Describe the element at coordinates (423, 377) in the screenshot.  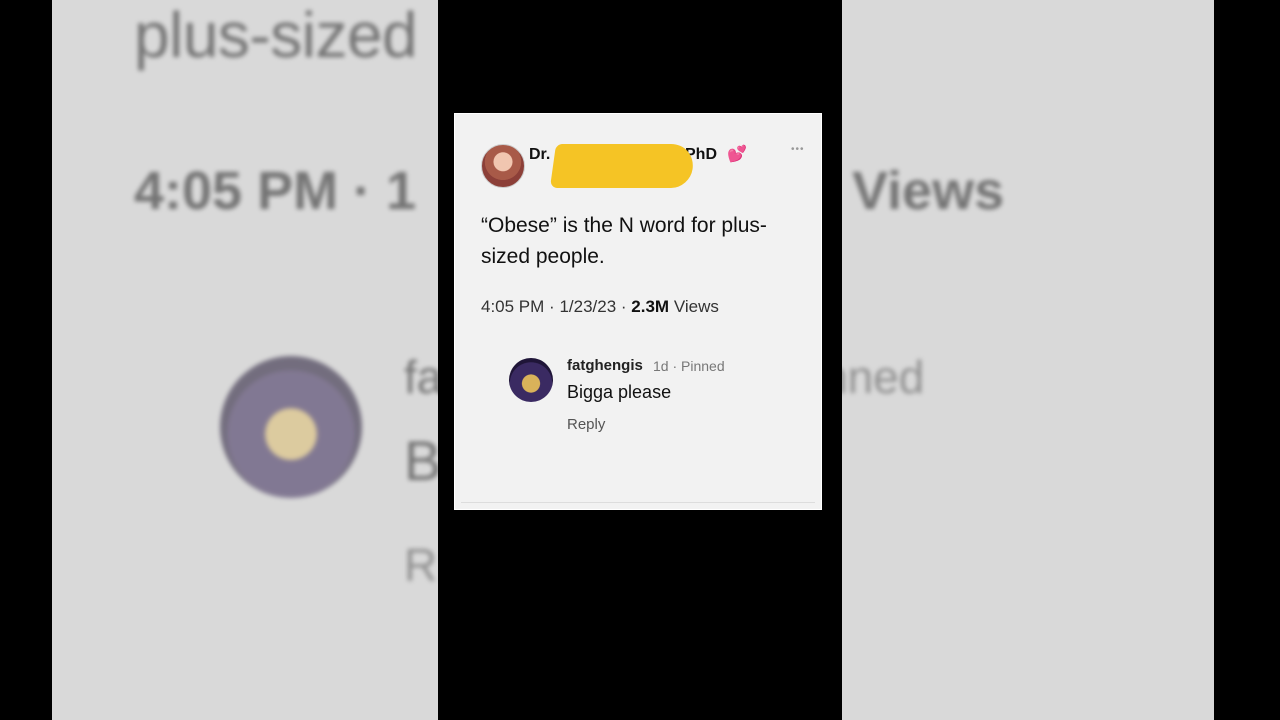
I see `bg-name: fa` at that location.